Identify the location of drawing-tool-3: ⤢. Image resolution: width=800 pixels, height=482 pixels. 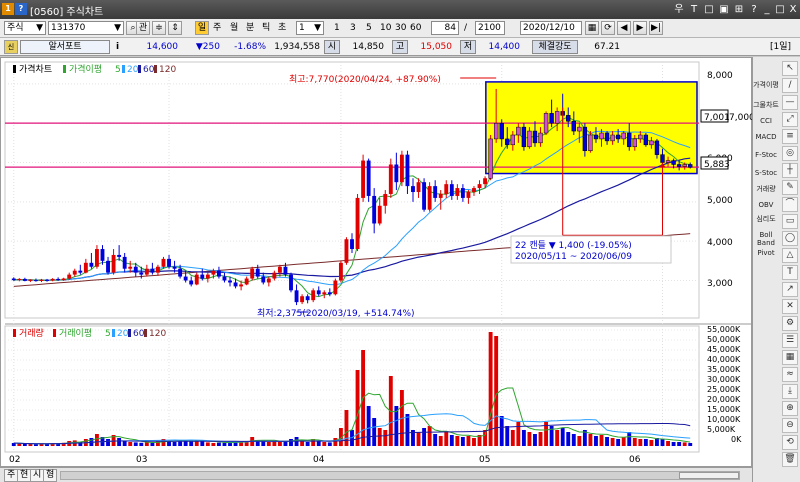
(790, 119).